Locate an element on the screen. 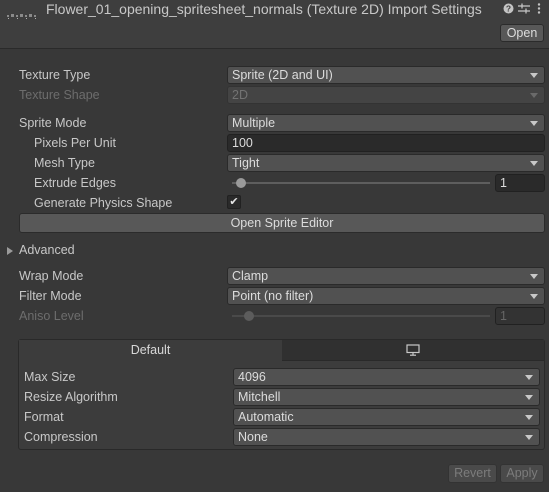 The image size is (549, 492). generate-physics-shape-checkbox: ✔ is located at coordinates (234, 202).